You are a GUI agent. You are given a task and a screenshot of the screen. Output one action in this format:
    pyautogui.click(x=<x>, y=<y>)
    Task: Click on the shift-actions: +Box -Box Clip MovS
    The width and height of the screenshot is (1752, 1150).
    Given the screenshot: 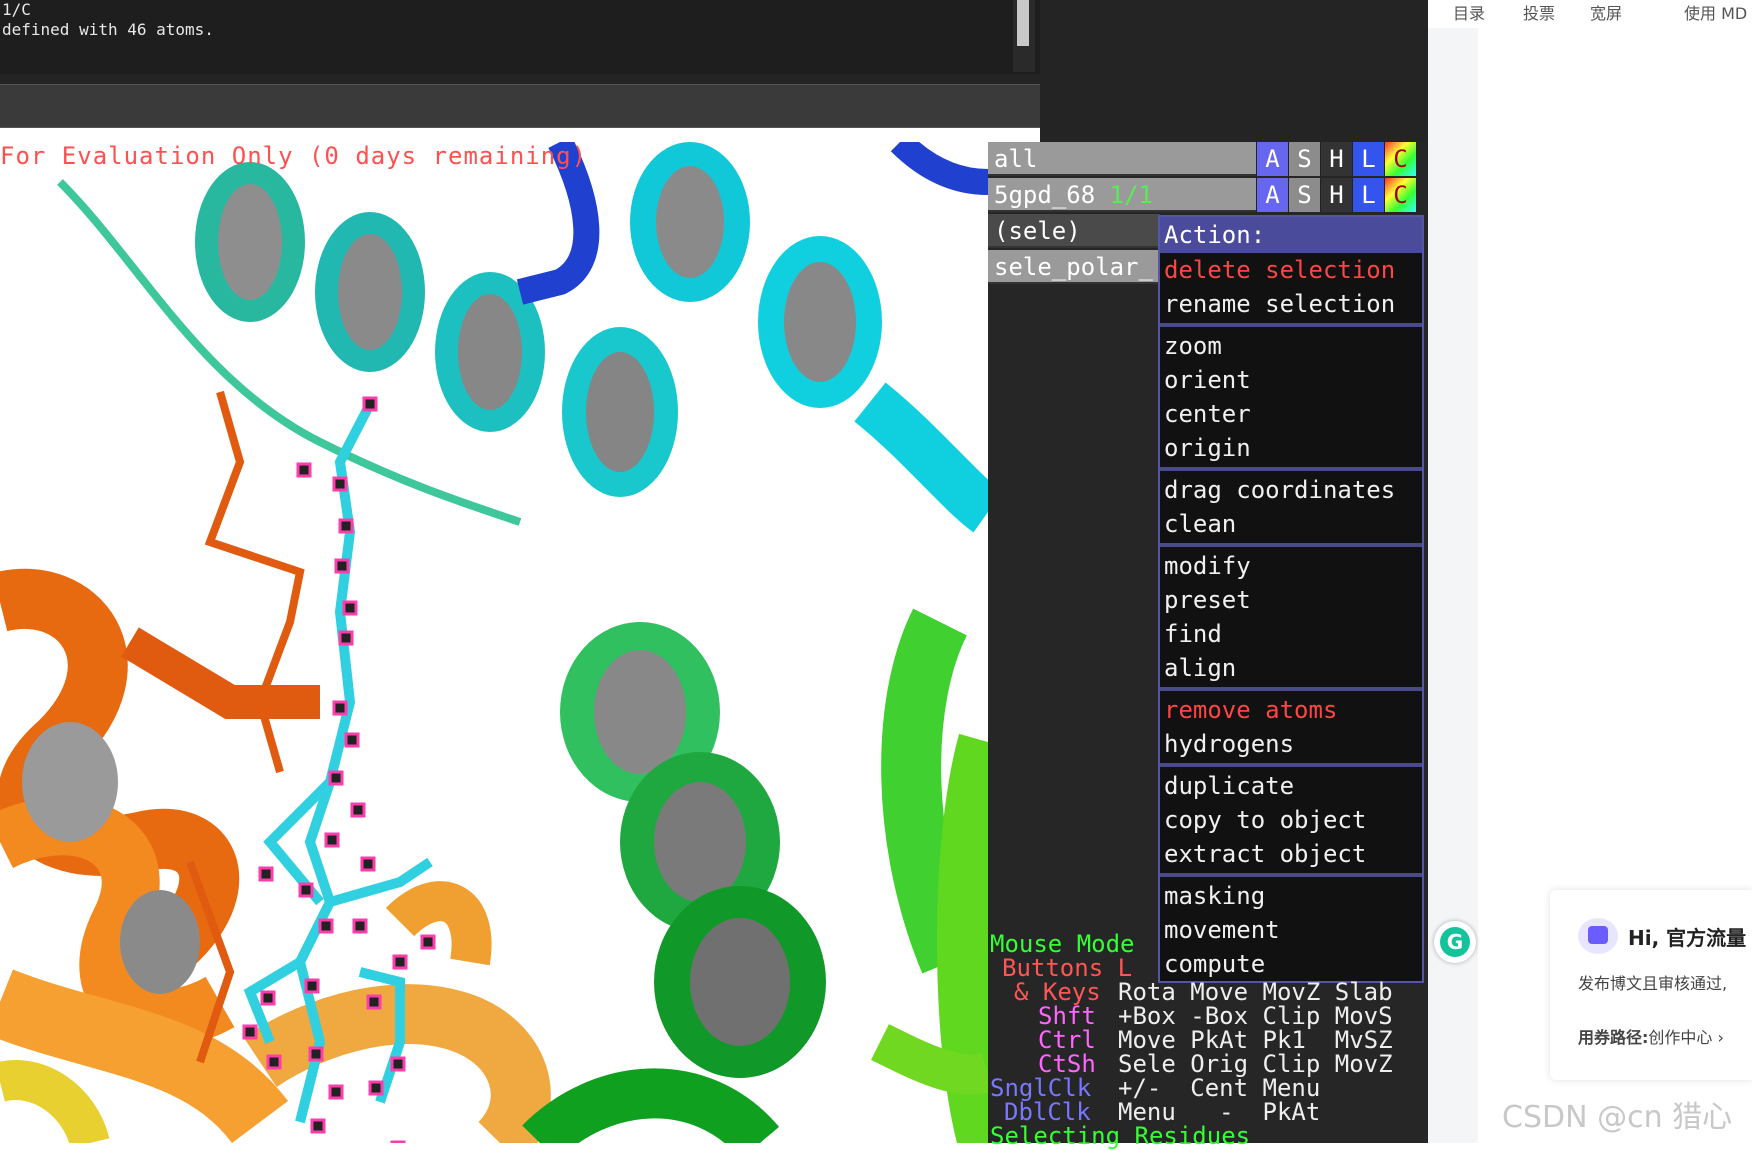 What is the action you would take?
    pyautogui.click(x=1255, y=1016)
    